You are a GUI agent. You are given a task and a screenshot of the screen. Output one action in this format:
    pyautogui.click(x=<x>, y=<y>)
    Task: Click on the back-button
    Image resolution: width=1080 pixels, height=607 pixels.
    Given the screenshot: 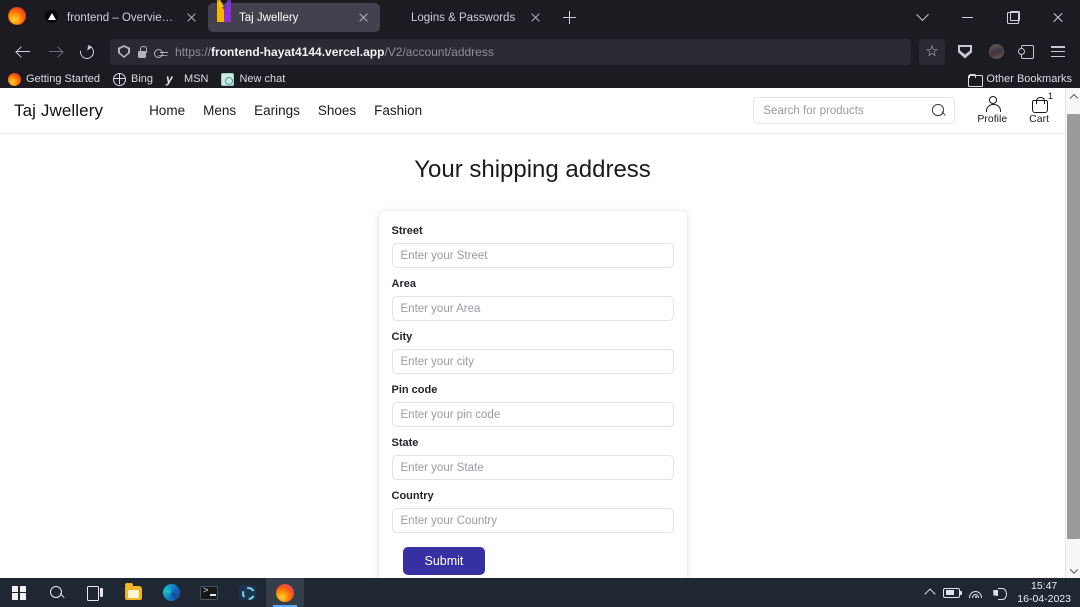 What is the action you would take?
    pyautogui.click(x=23, y=52)
    